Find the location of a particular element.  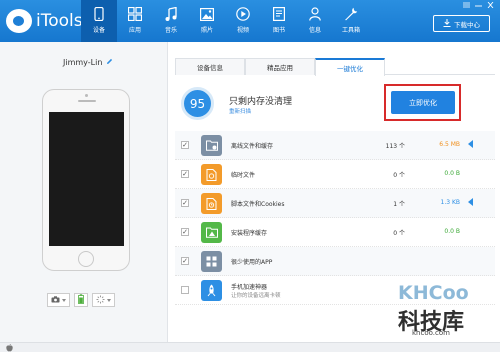

photo-icon is located at coordinates (207, 14).